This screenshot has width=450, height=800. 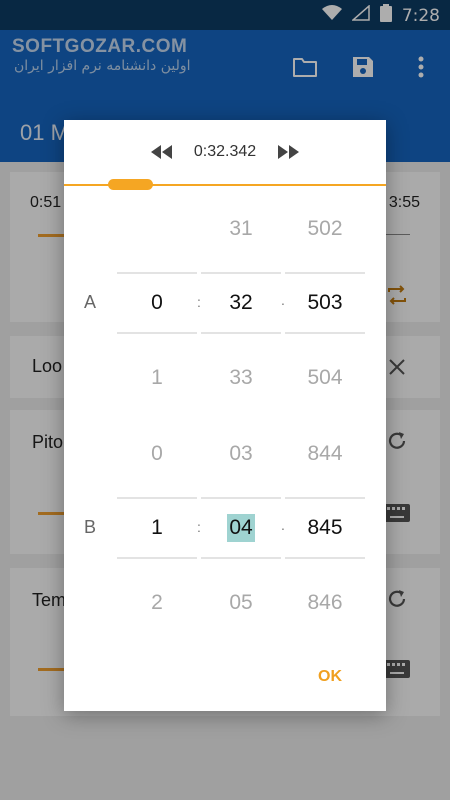 I want to click on point-a-label: A, so click(x=90, y=302).